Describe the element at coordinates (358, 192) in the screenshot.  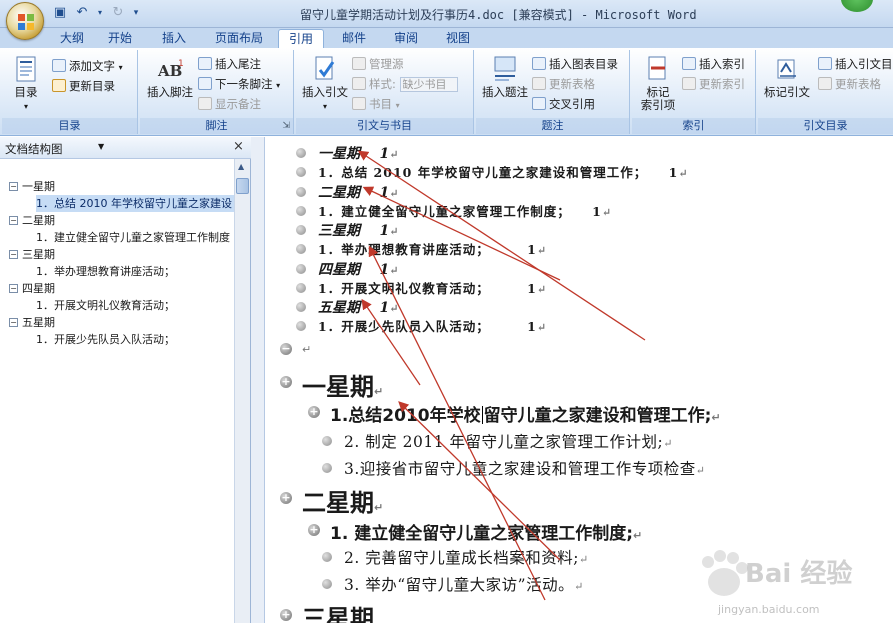
I see `toc-entry-week2: 二星期 1↵` at that location.